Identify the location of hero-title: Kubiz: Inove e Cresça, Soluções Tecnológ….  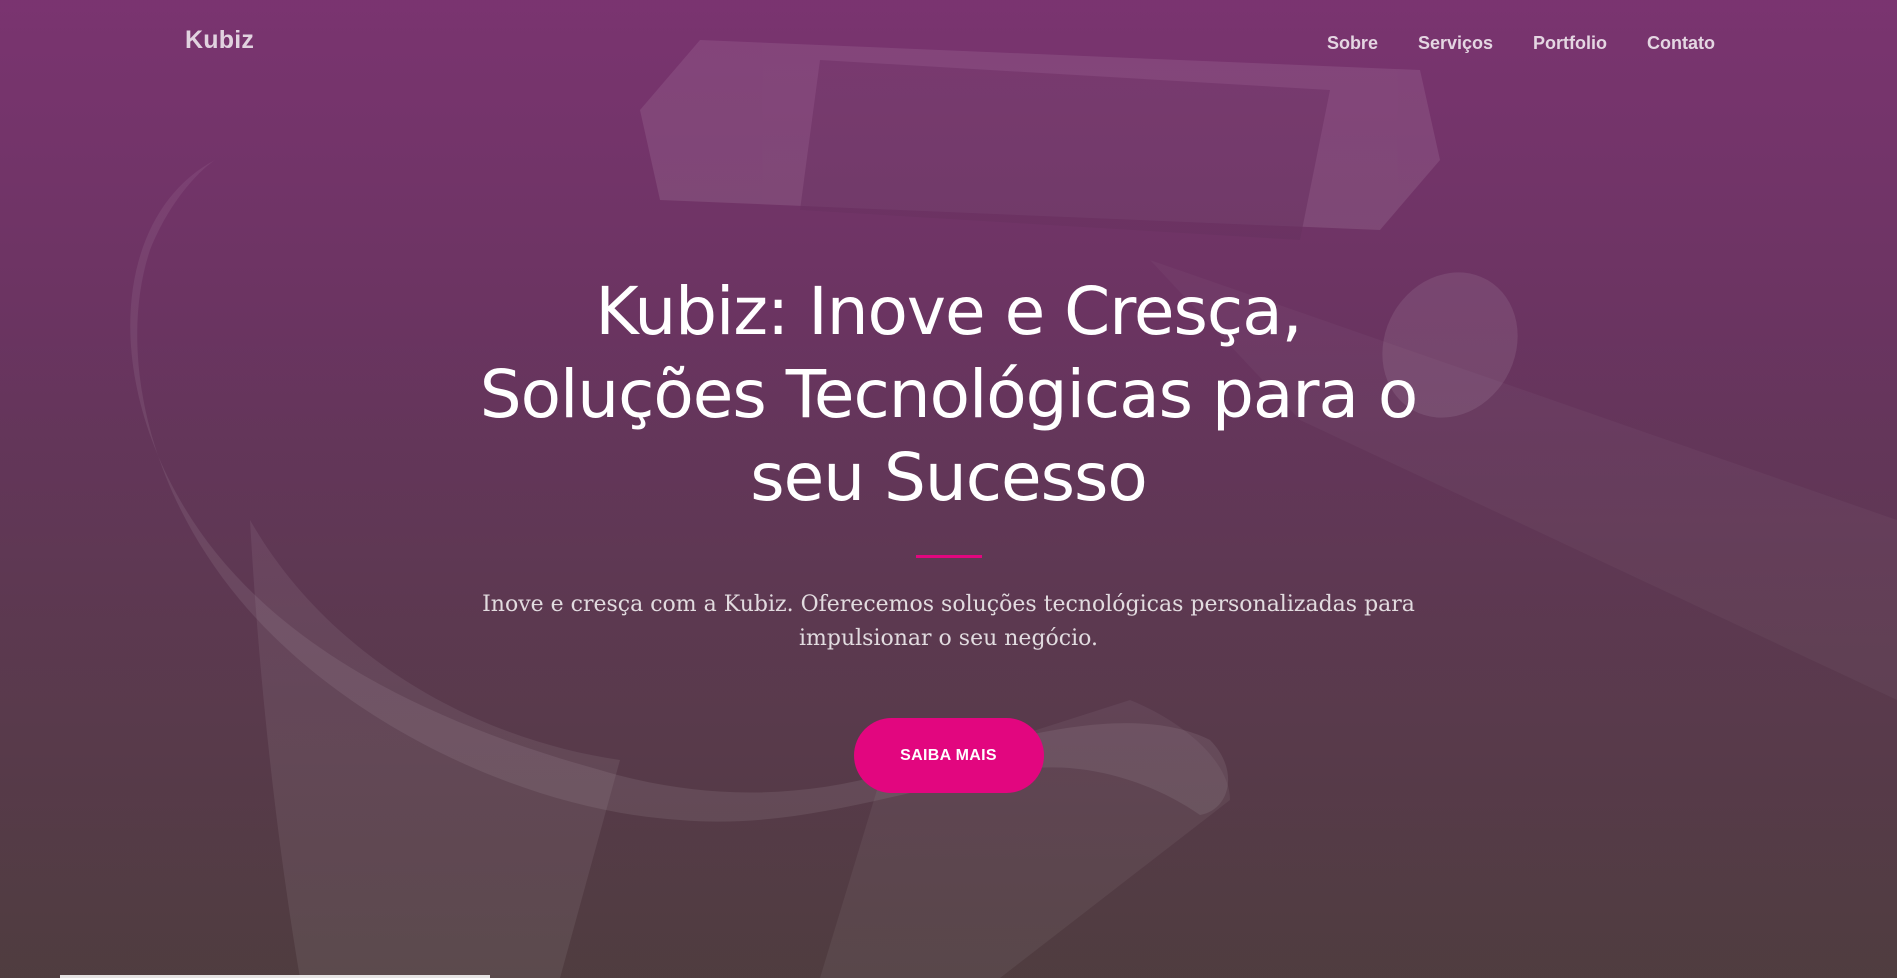
(949, 394).